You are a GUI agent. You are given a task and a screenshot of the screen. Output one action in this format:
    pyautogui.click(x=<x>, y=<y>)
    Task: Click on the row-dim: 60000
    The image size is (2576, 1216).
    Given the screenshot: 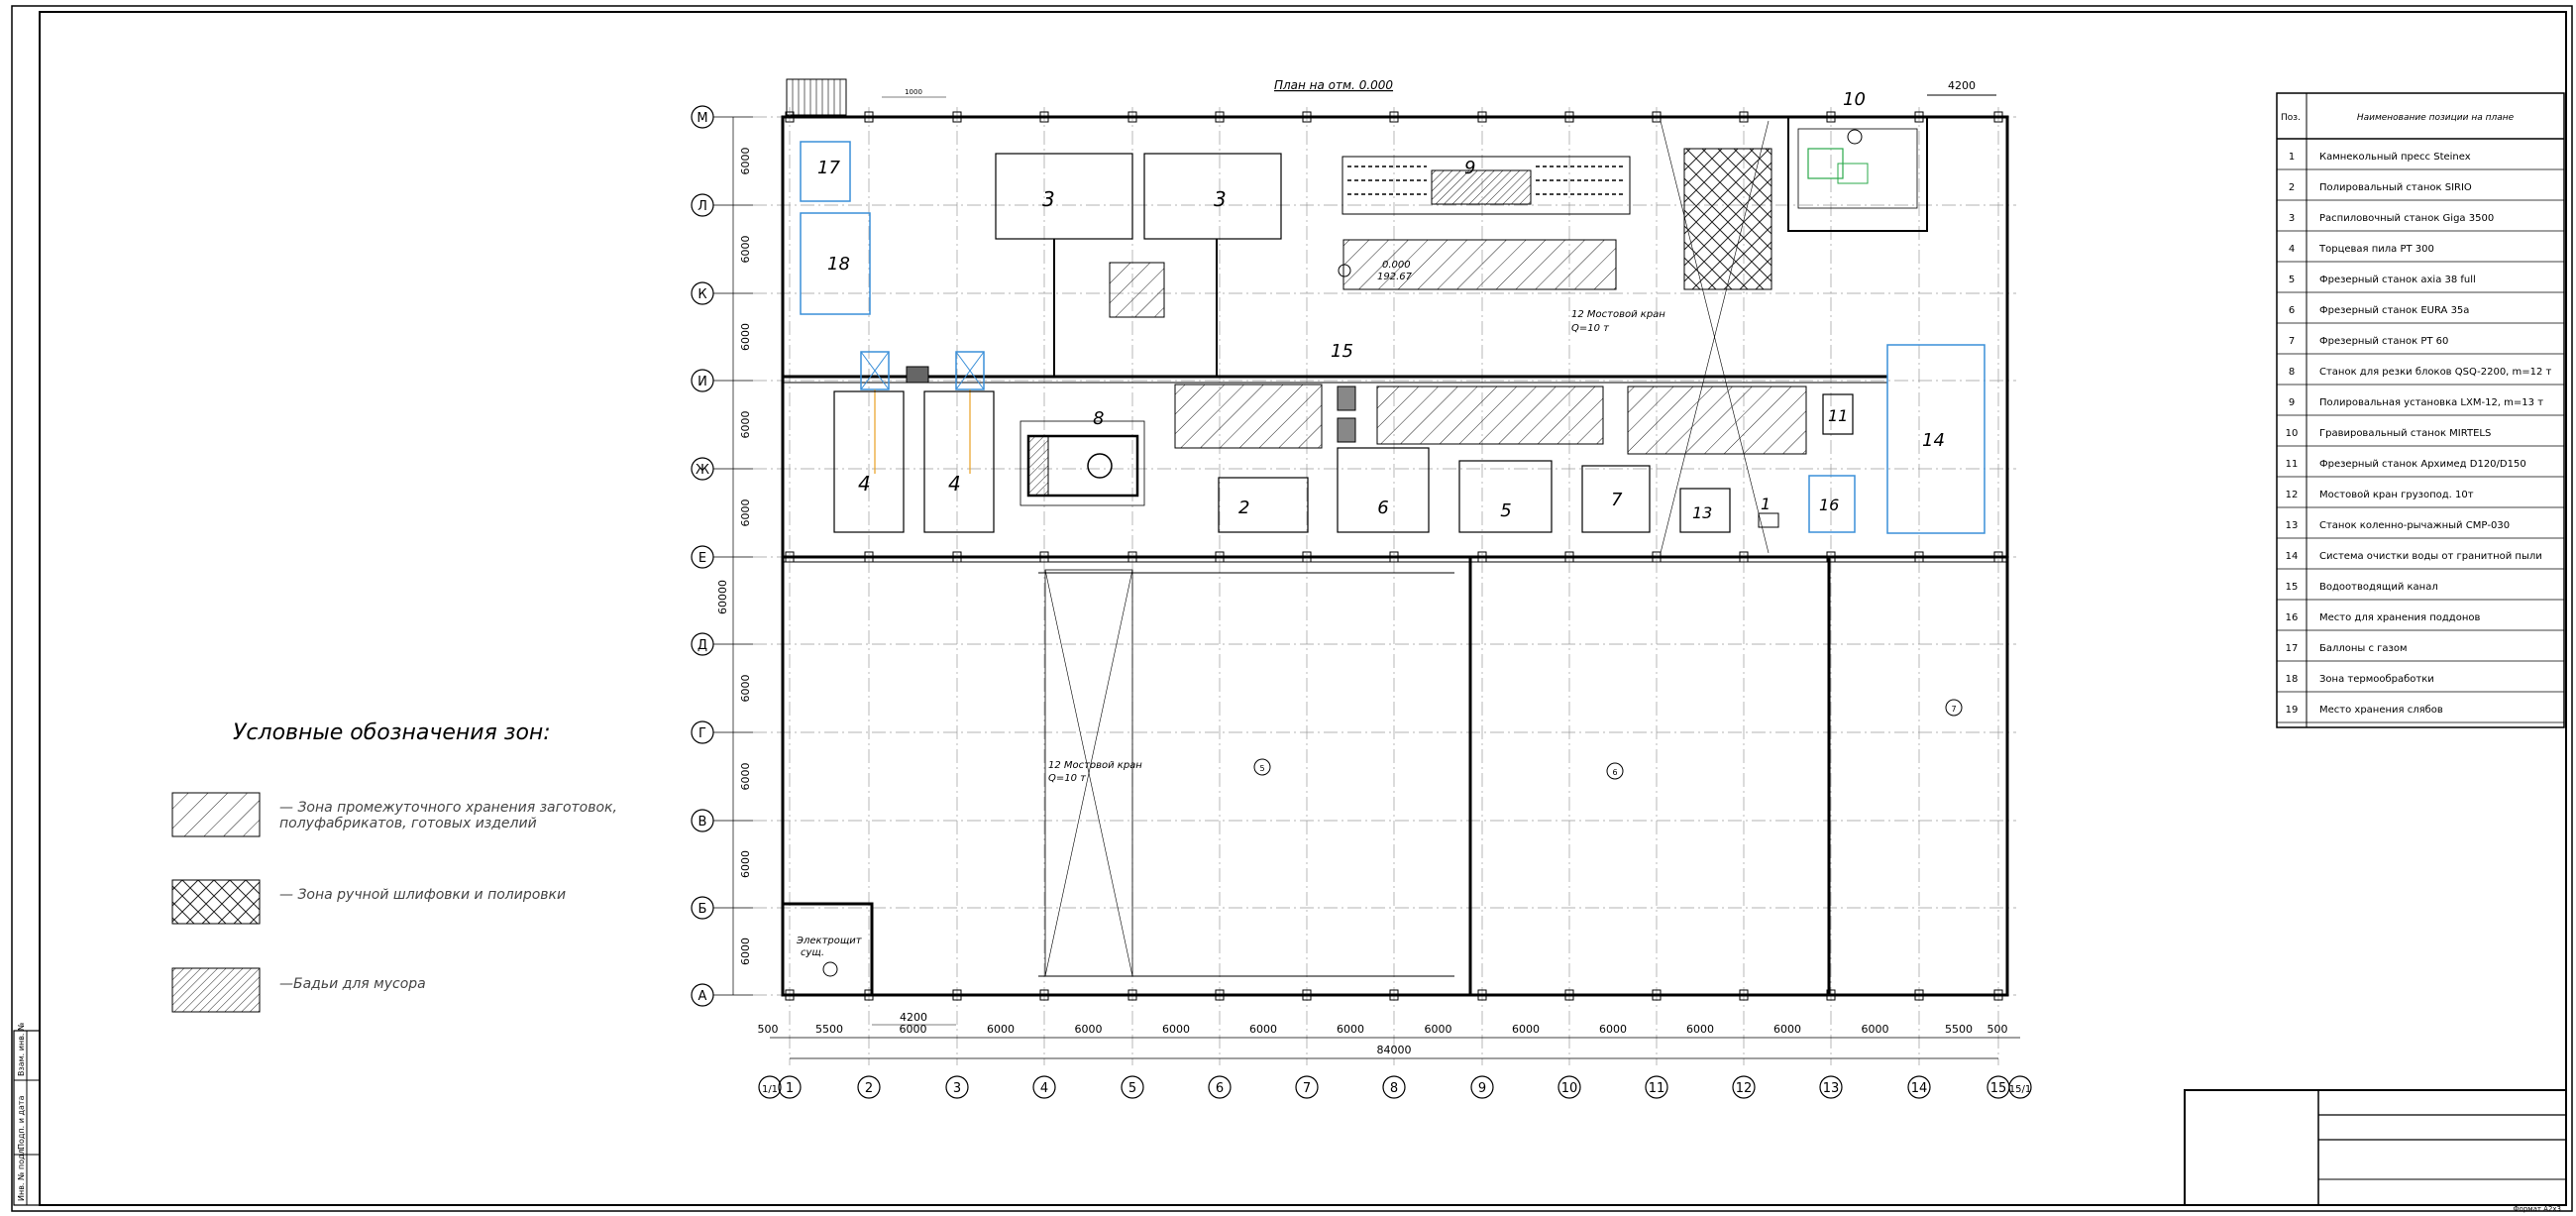 What is the action you would take?
    pyautogui.click(x=722, y=597)
    